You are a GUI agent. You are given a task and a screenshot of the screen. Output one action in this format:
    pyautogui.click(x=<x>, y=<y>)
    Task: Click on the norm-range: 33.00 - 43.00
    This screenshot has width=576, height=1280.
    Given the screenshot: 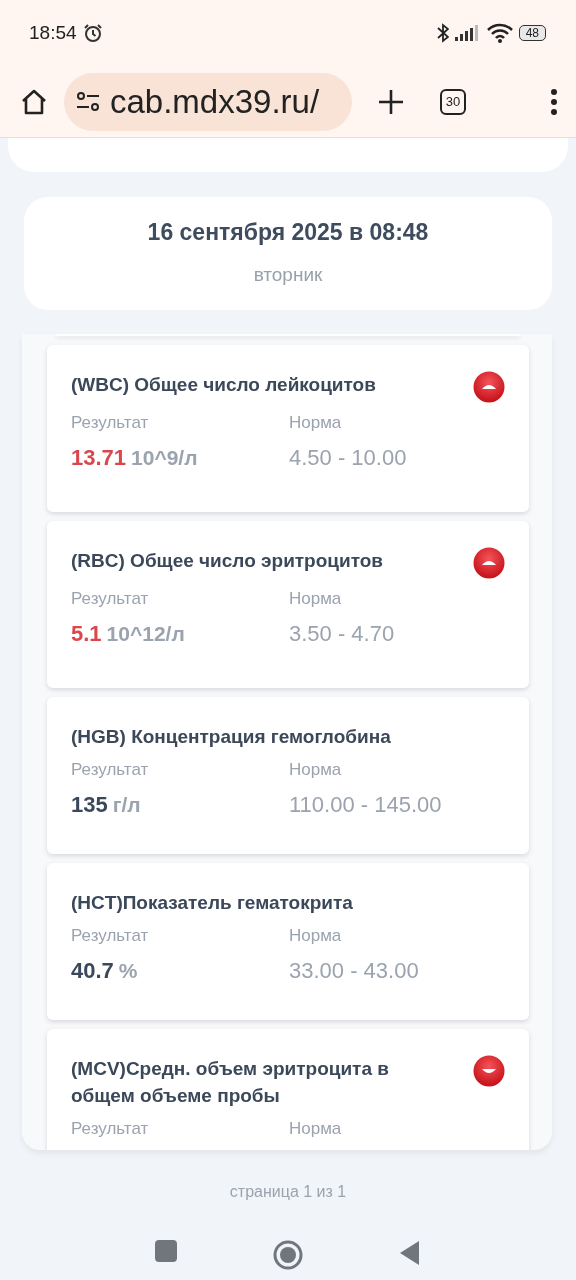 What is the action you would take?
    pyautogui.click(x=354, y=971)
    